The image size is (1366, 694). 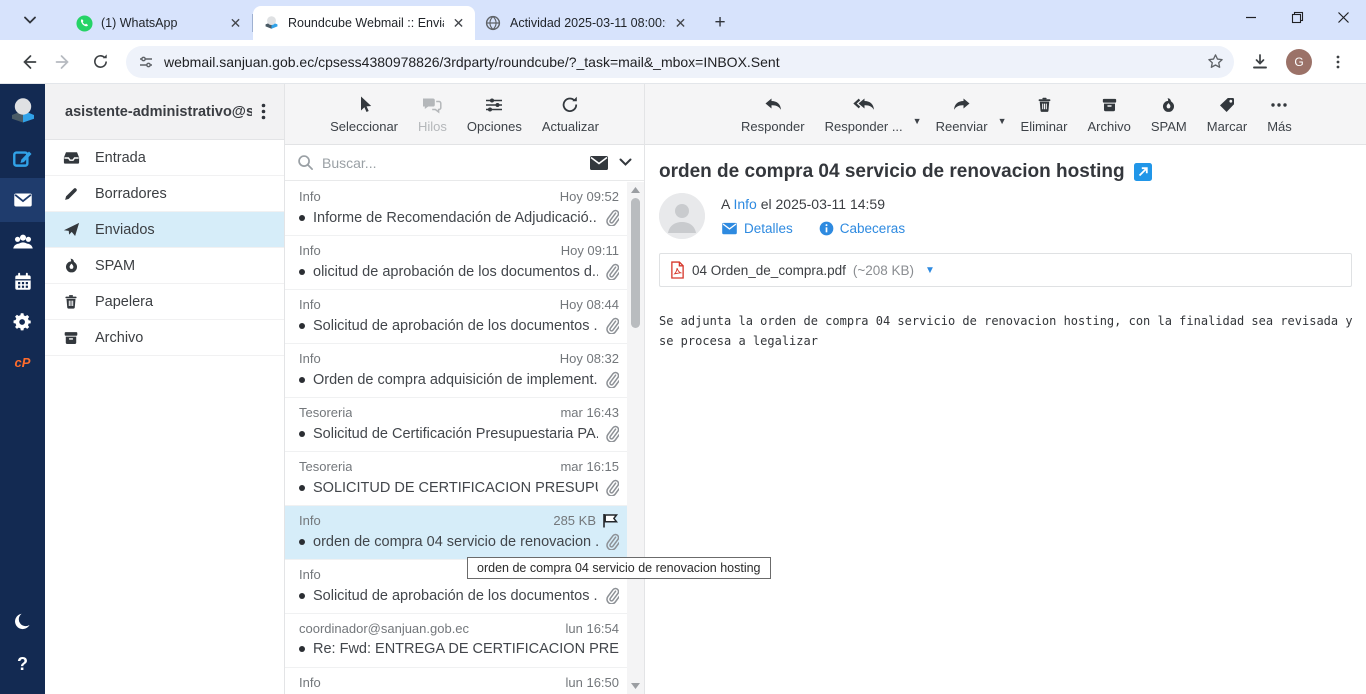 I want to click on options-button: Opciones, so click(x=494, y=114).